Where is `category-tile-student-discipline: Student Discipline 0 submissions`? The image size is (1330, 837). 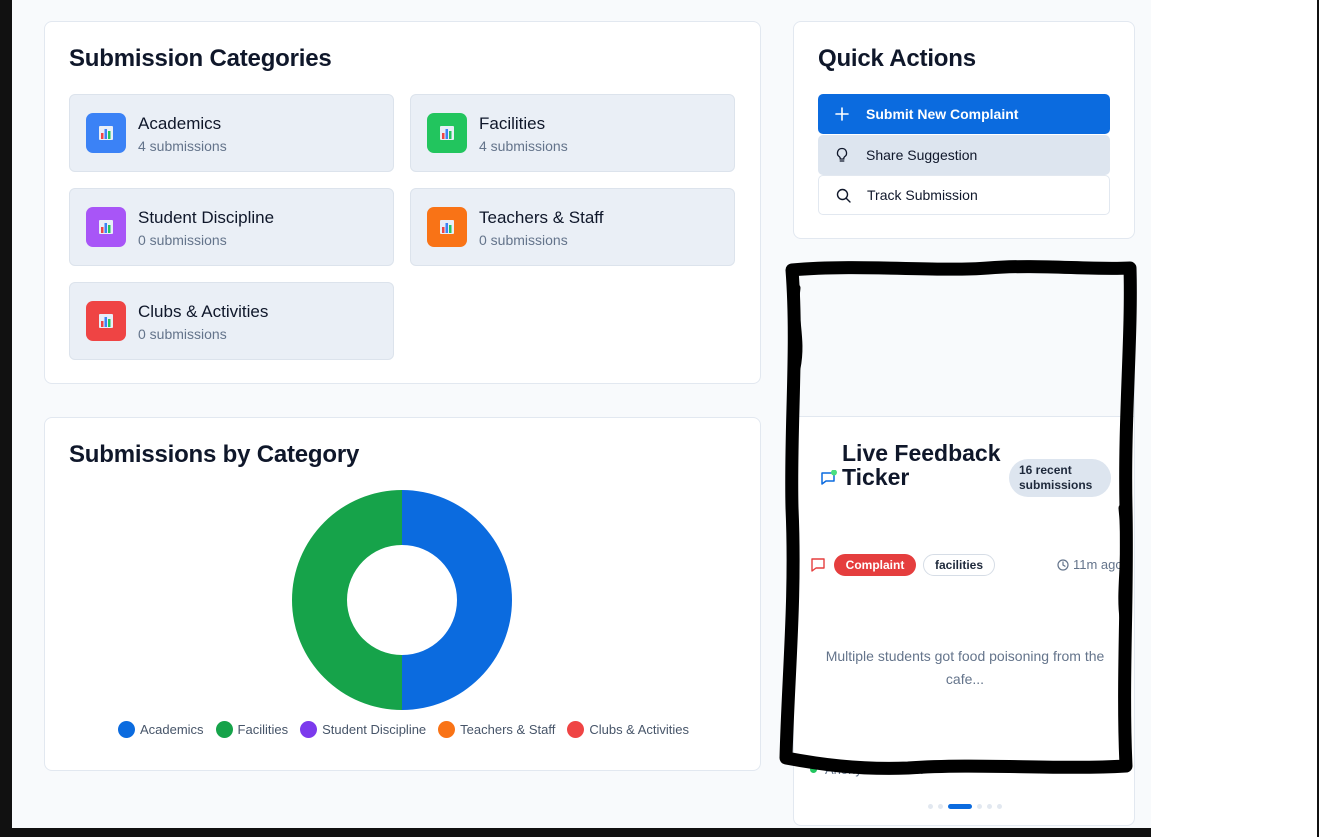
category-tile-student-discipline: Student Discipline 0 submissions is located at coordinates (231, 227).